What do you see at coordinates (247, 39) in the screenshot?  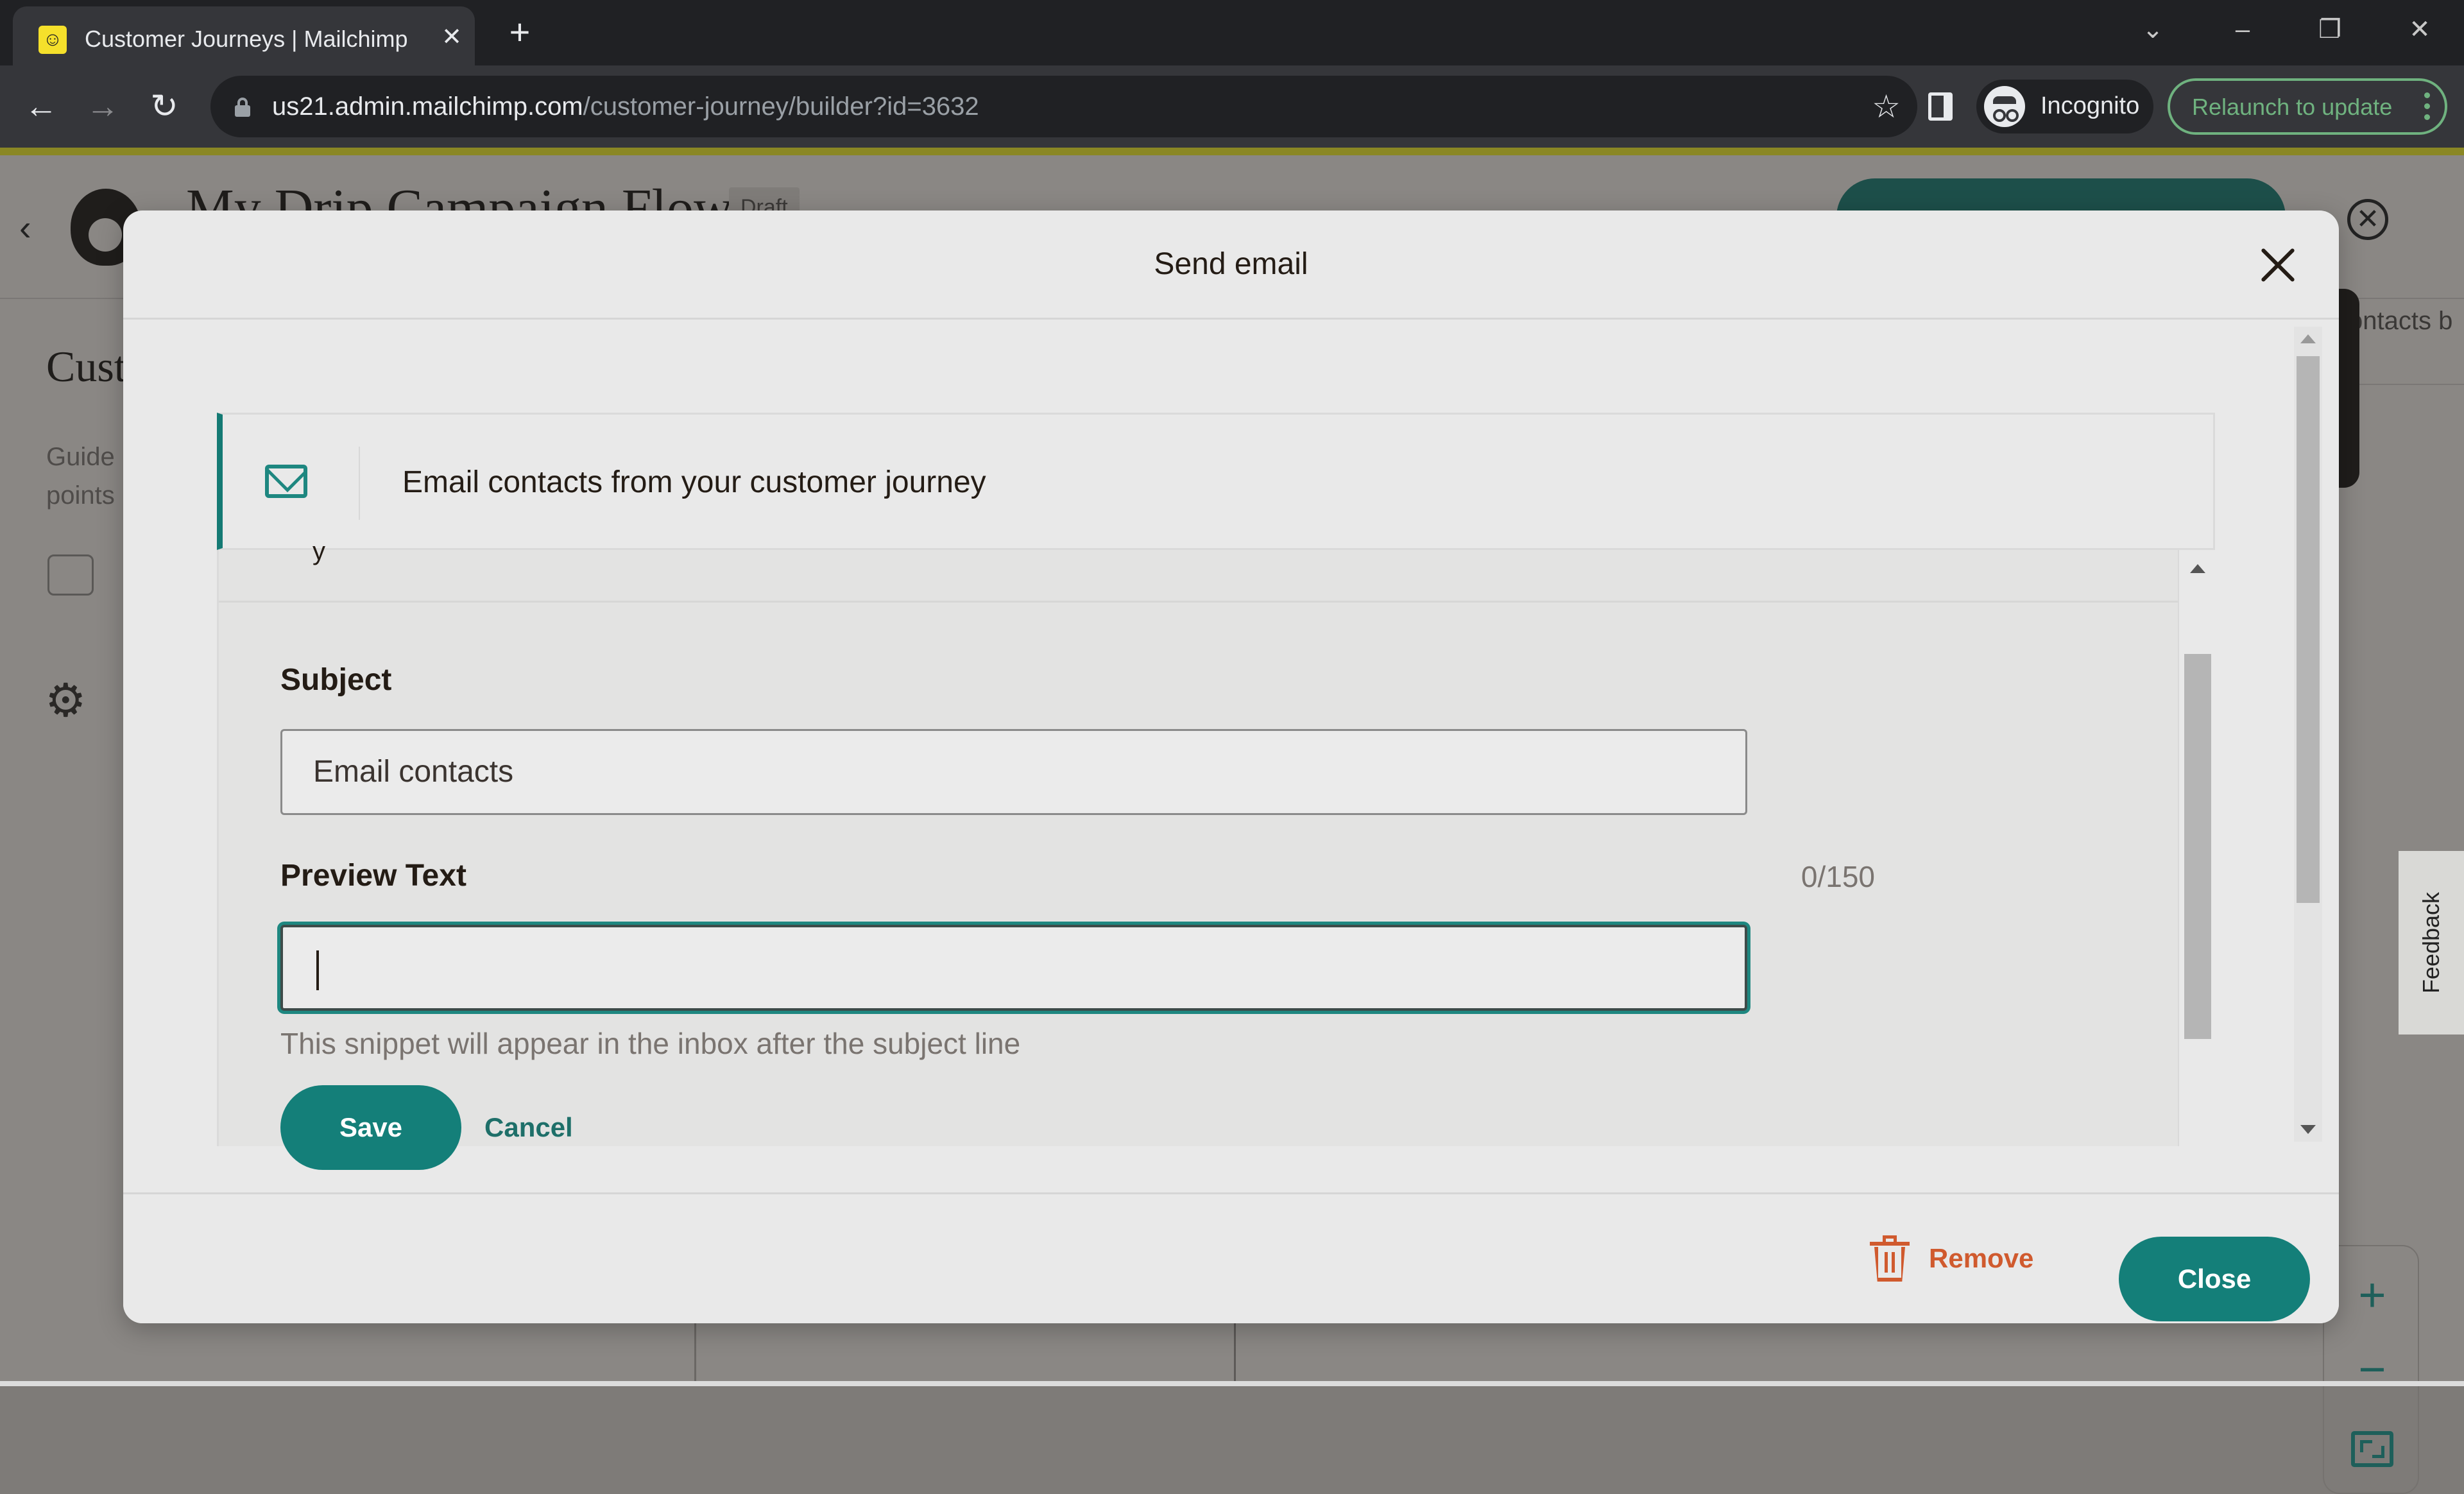 I see `tab-title: Customer Journeys | Mailchimp` at bounding box center [247, 39].